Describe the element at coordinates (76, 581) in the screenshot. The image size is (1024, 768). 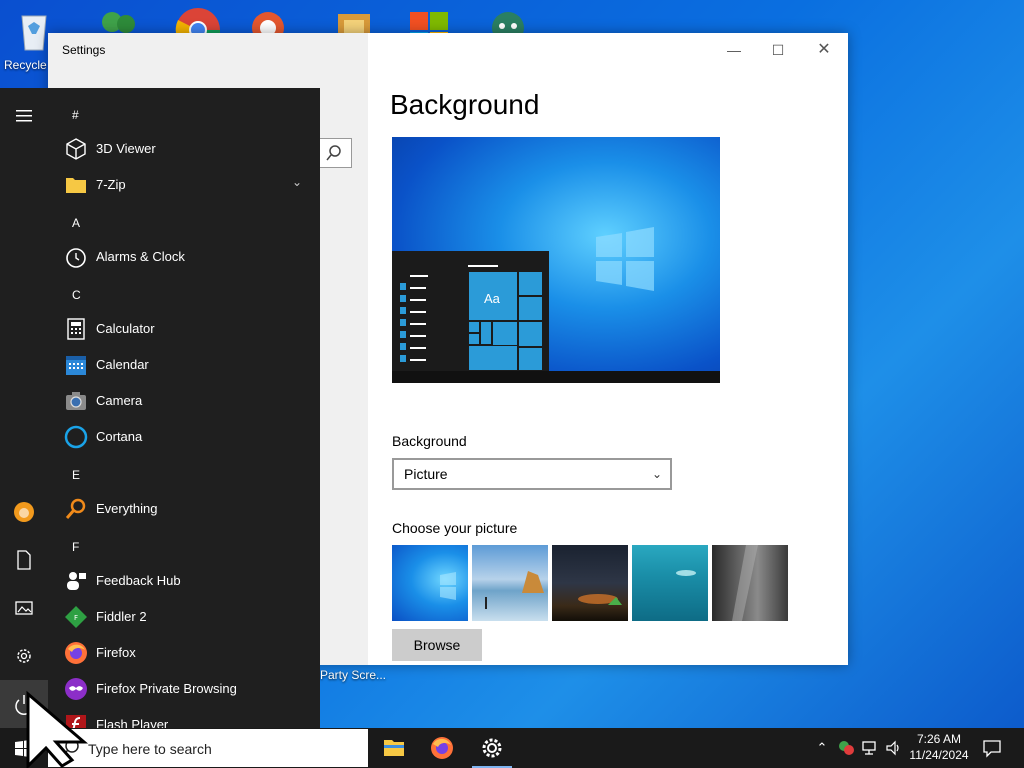
I see `feedback-icon` at that location.